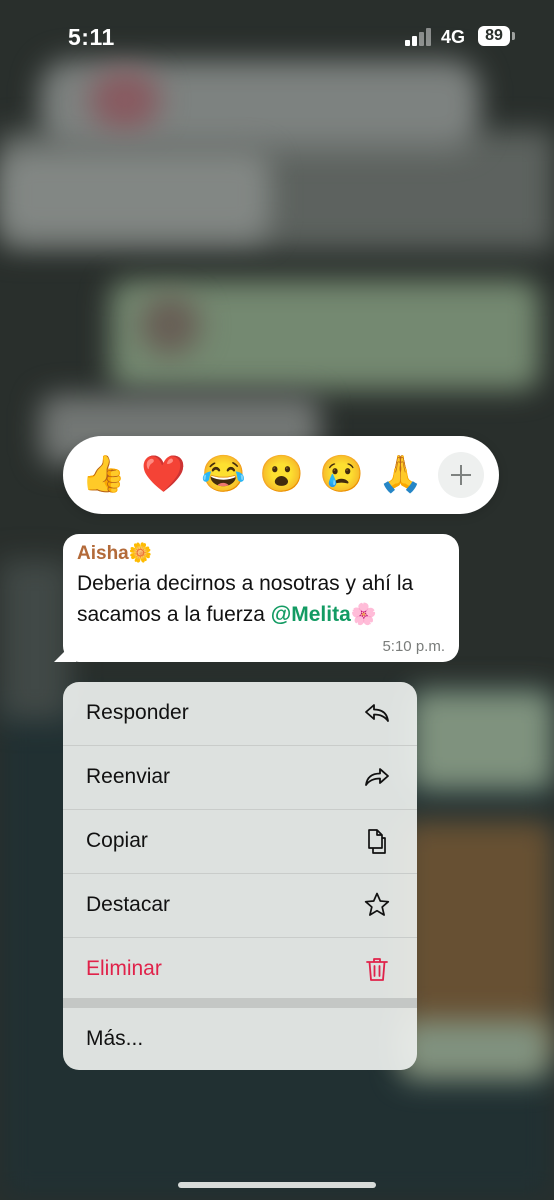  What do you see at coordinates (341, 474) in the screenshot?
I see `reaction-sad: 😢` at bounding box center [341, 474].